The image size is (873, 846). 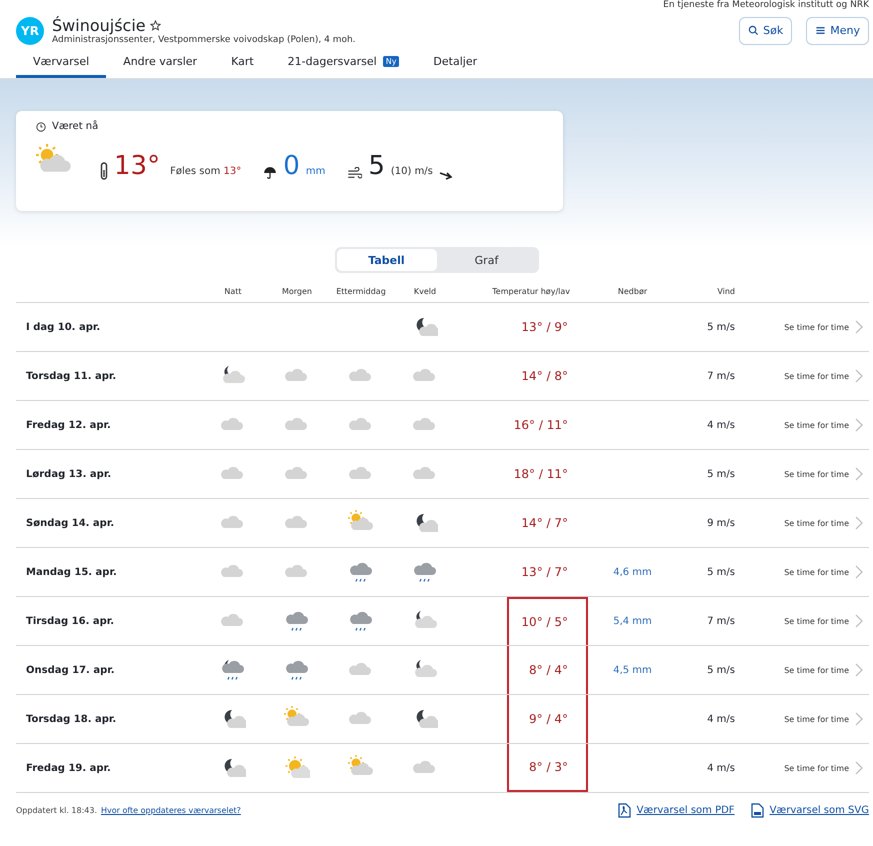 I want to click on precipitation-amount: 4,6 mm, so click(x=632, y=572).